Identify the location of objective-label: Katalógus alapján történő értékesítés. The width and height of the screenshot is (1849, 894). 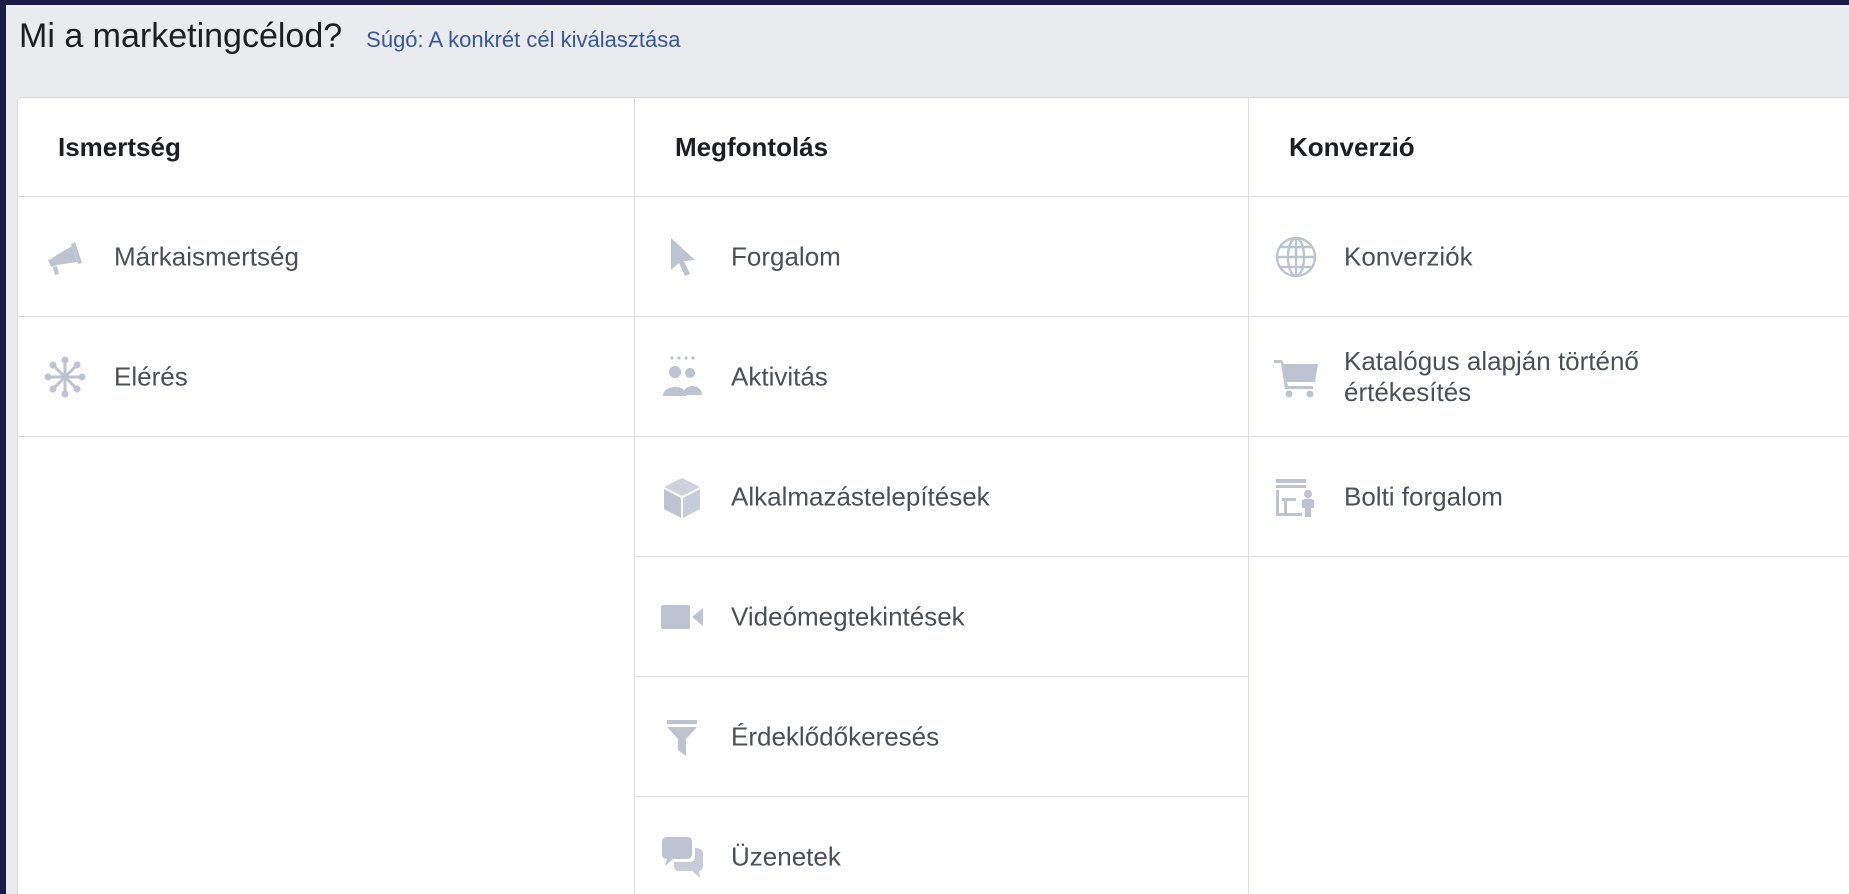
(1491, 376).